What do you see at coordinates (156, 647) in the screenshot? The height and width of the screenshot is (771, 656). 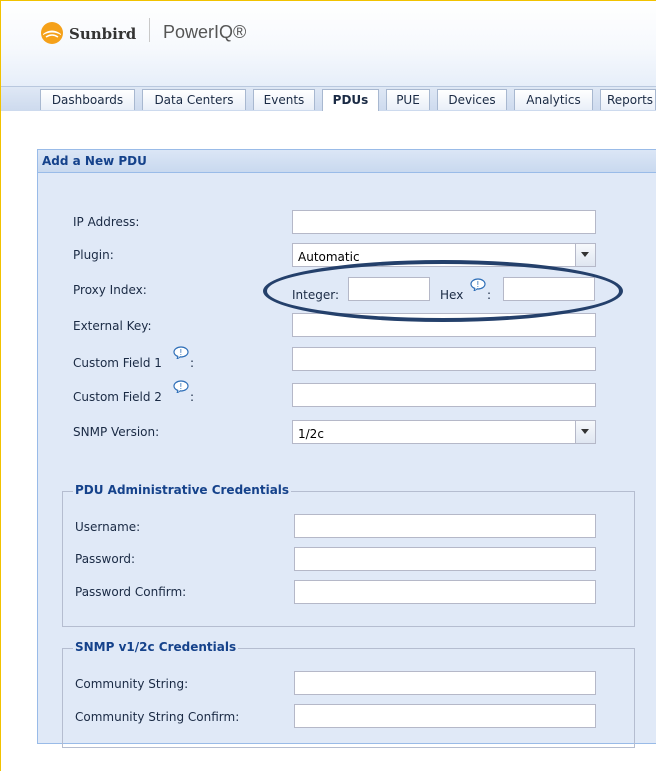 I see `snmp-credentials-legend: SNMP v1/2c Credentials` at bounding box center [156, 647].